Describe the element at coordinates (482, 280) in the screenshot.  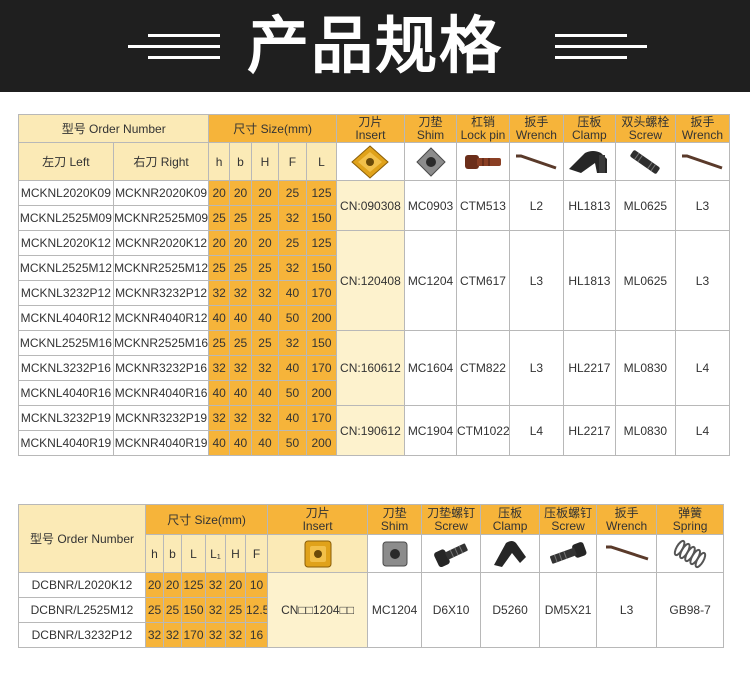
I see `lockpin-value-cell: CTM617` at that location.